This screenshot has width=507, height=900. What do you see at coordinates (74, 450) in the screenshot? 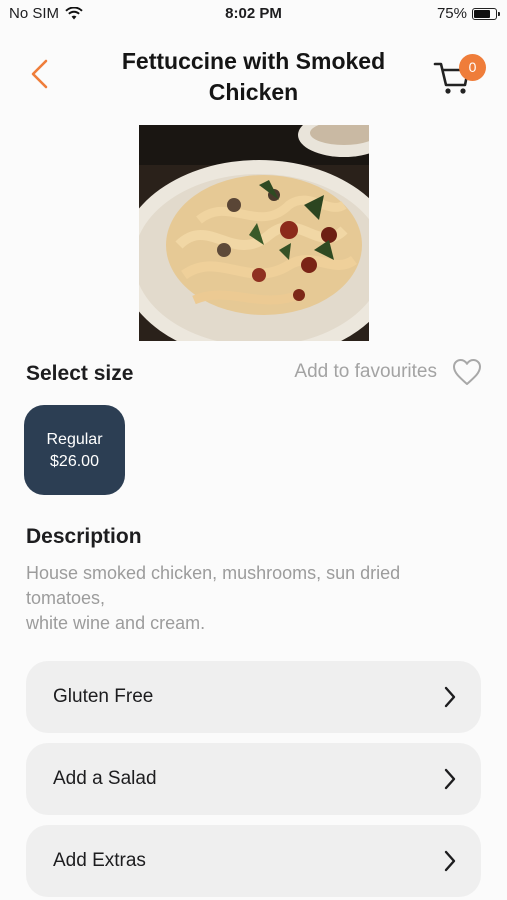
I see `size-option-regular: Regular $26.00` at bounding box center [74, 450].